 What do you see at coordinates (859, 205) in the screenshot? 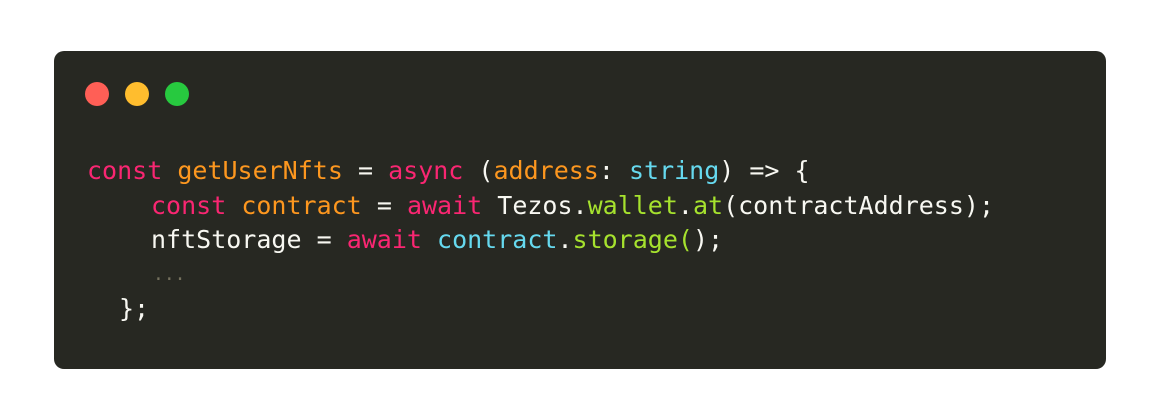
I see `call-args: (contractAddress);` at bounding box center [859, 205].